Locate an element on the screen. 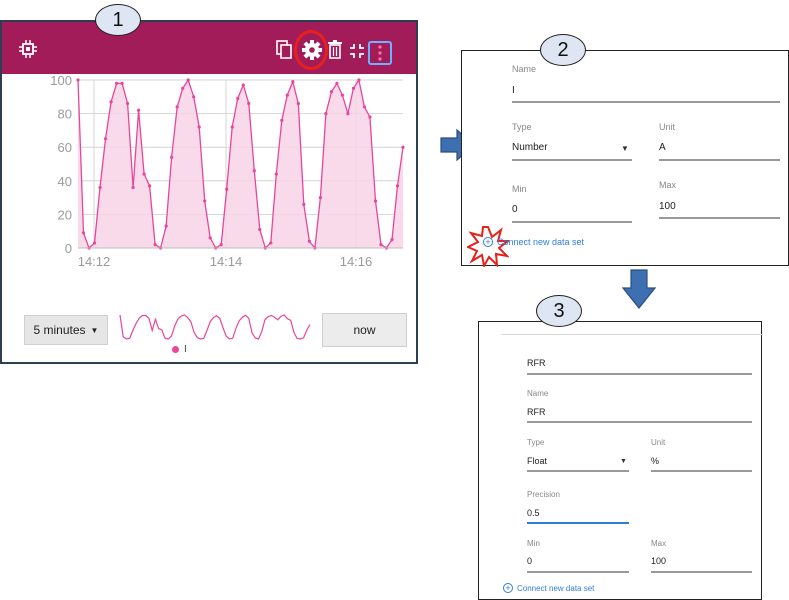 The height and width of the screenshot is (600, 789). legend-marker is located at coordinates (175, 349).